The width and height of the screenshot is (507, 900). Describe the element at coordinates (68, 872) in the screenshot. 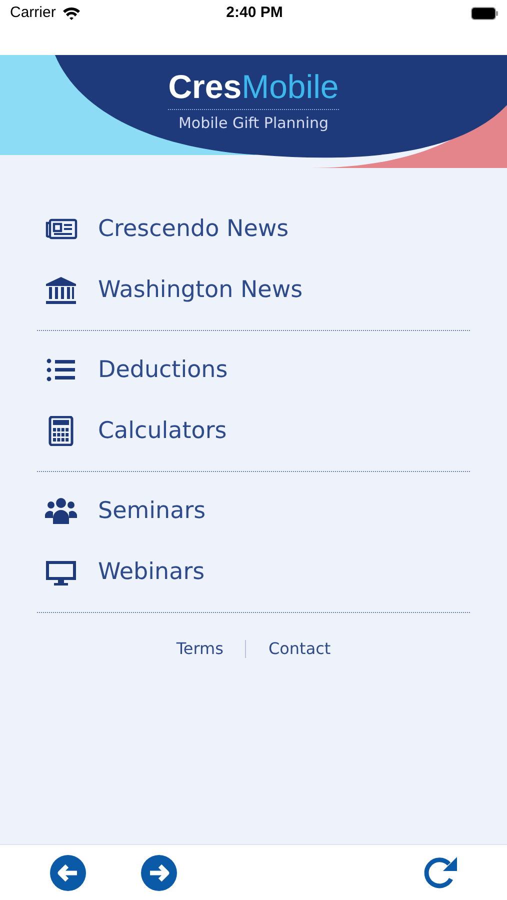

I see `back-button` at that location.